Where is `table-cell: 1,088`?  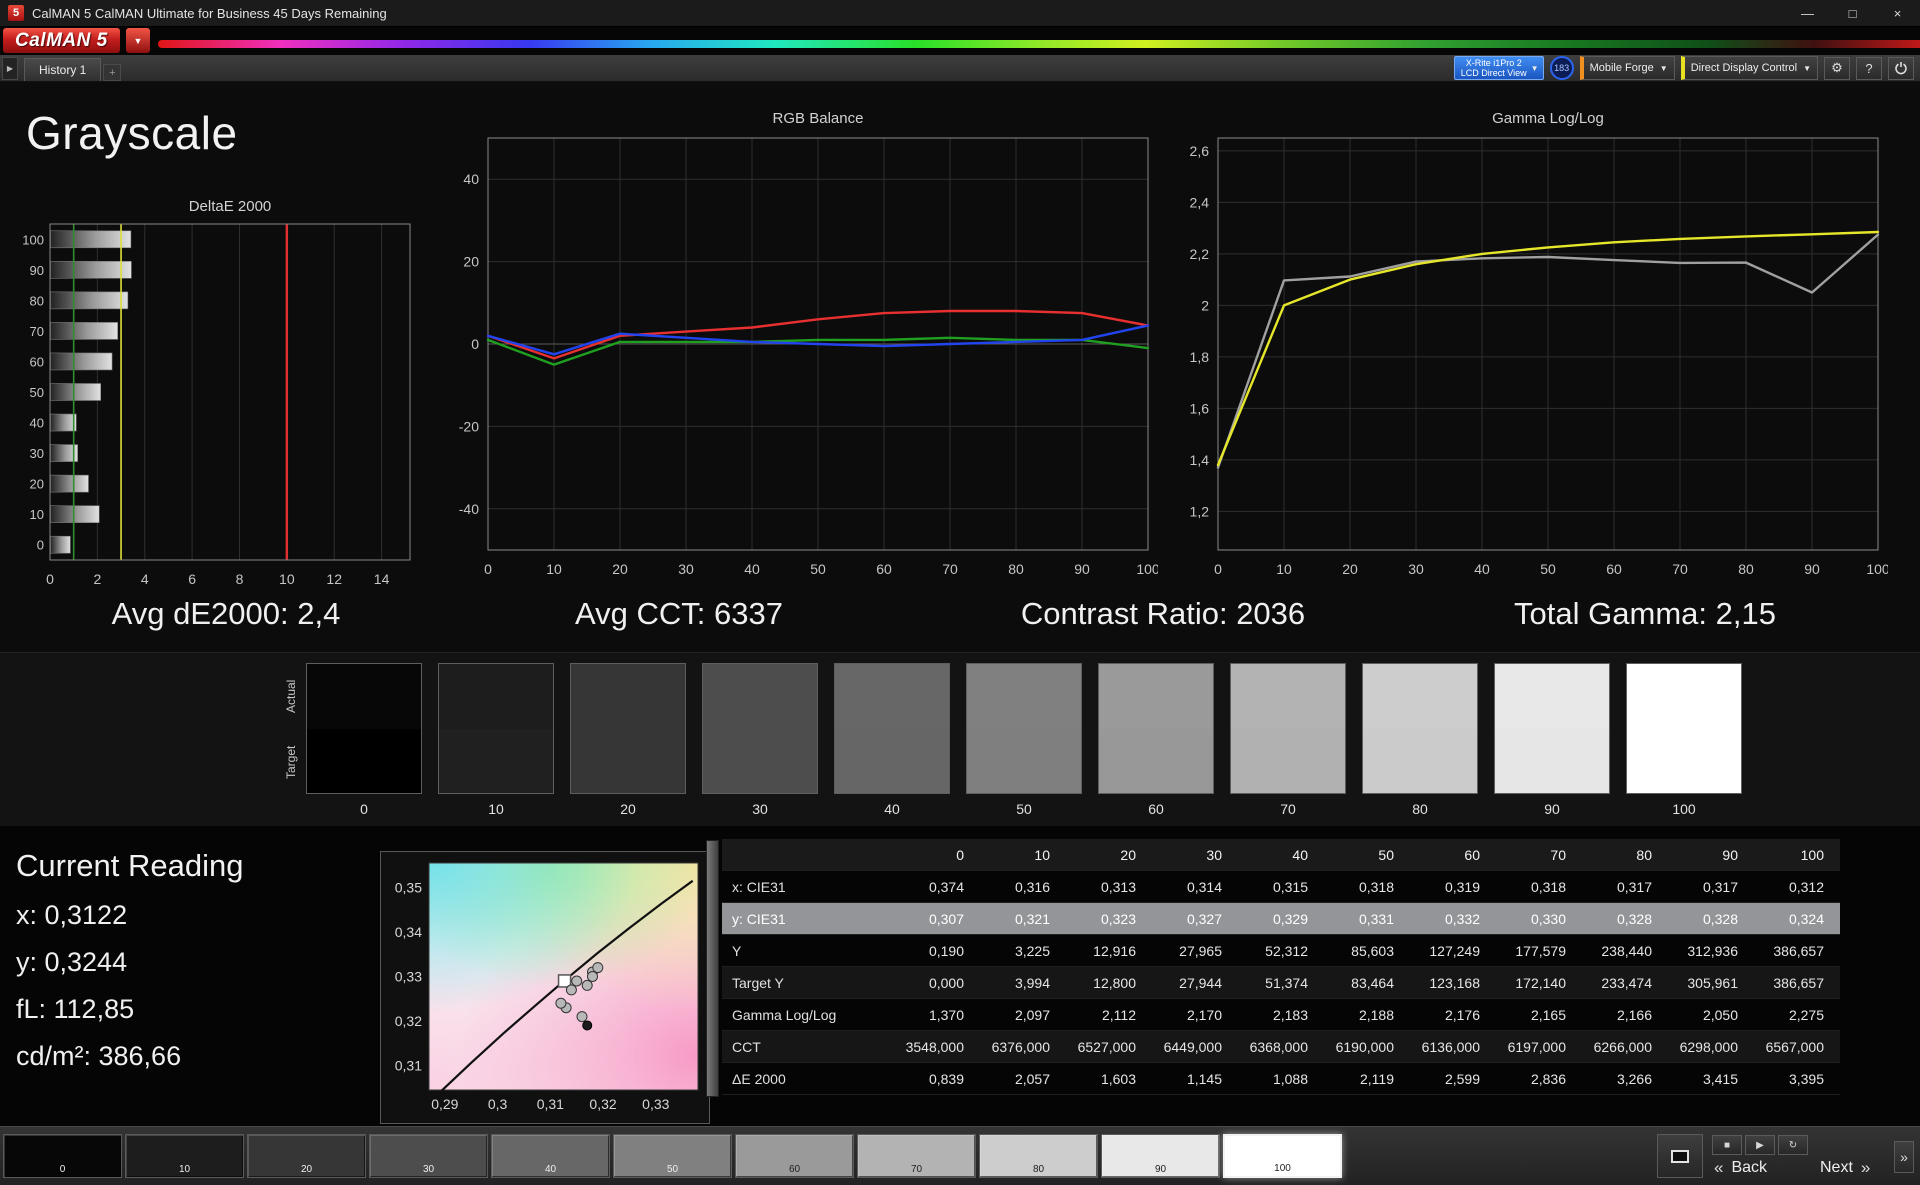 table-cell: 1,088 is located at coordinates (1290, 1079).